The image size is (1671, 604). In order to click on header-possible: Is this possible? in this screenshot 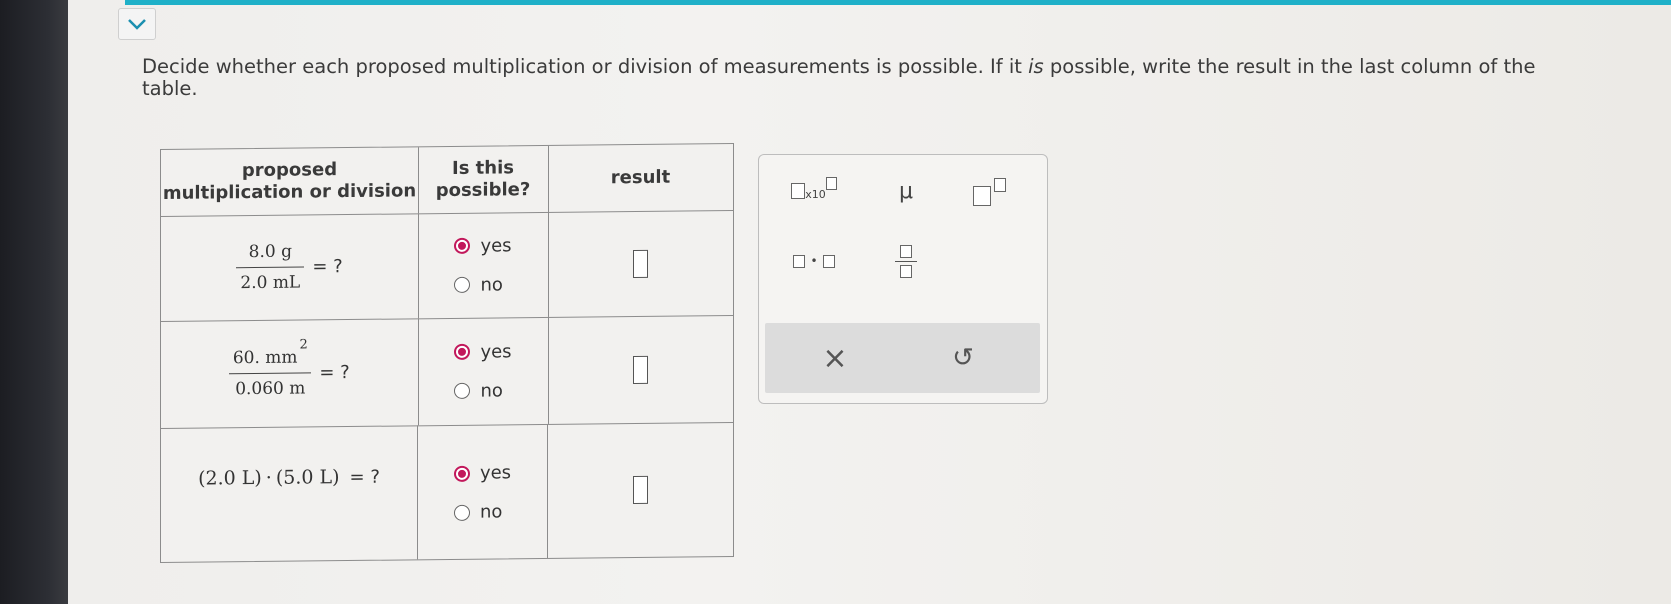, I will do `click(483, 179)`.